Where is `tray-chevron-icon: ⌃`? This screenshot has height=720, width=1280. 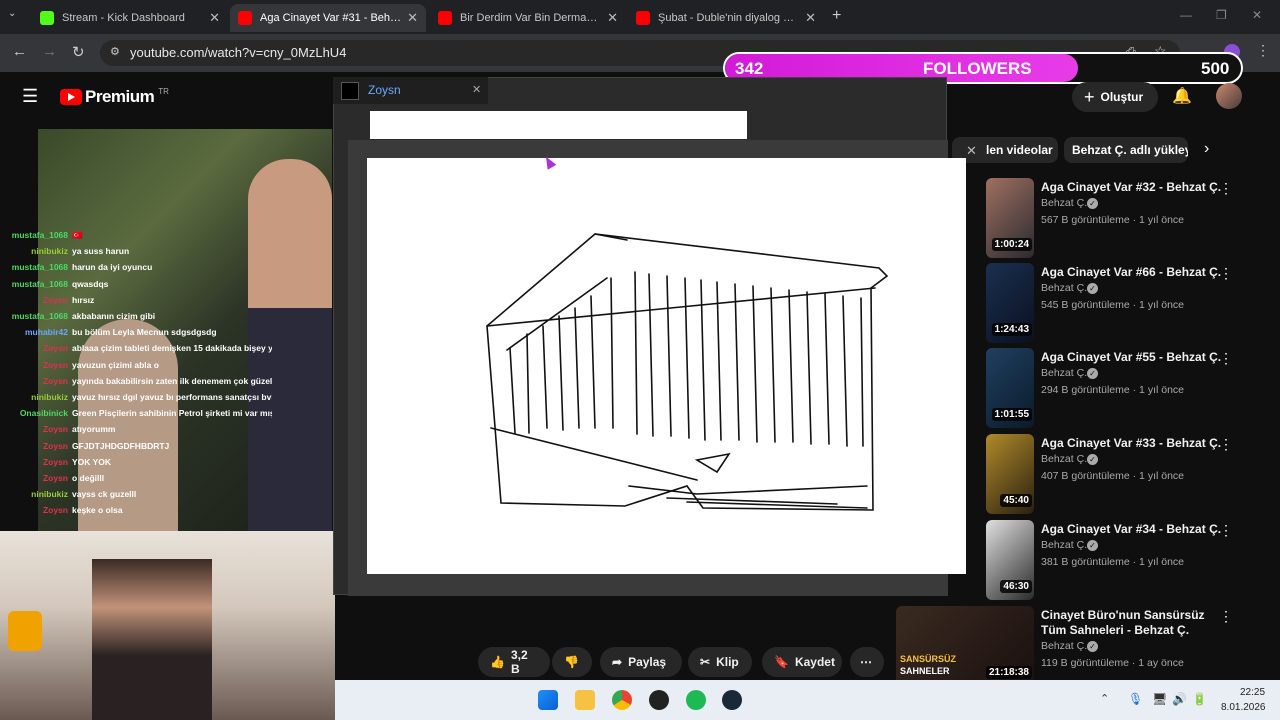
tray-chevron-icon: ⌃ is located at coordinates (1104, 698).